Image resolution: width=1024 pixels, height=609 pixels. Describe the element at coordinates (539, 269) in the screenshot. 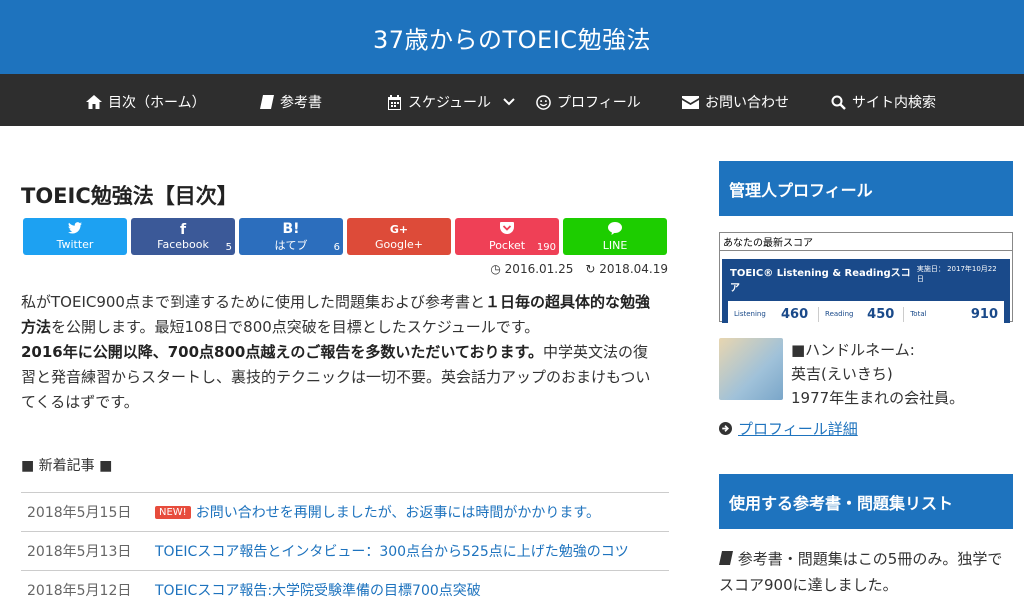

I see `published-value: 2016.01.25` at that location.